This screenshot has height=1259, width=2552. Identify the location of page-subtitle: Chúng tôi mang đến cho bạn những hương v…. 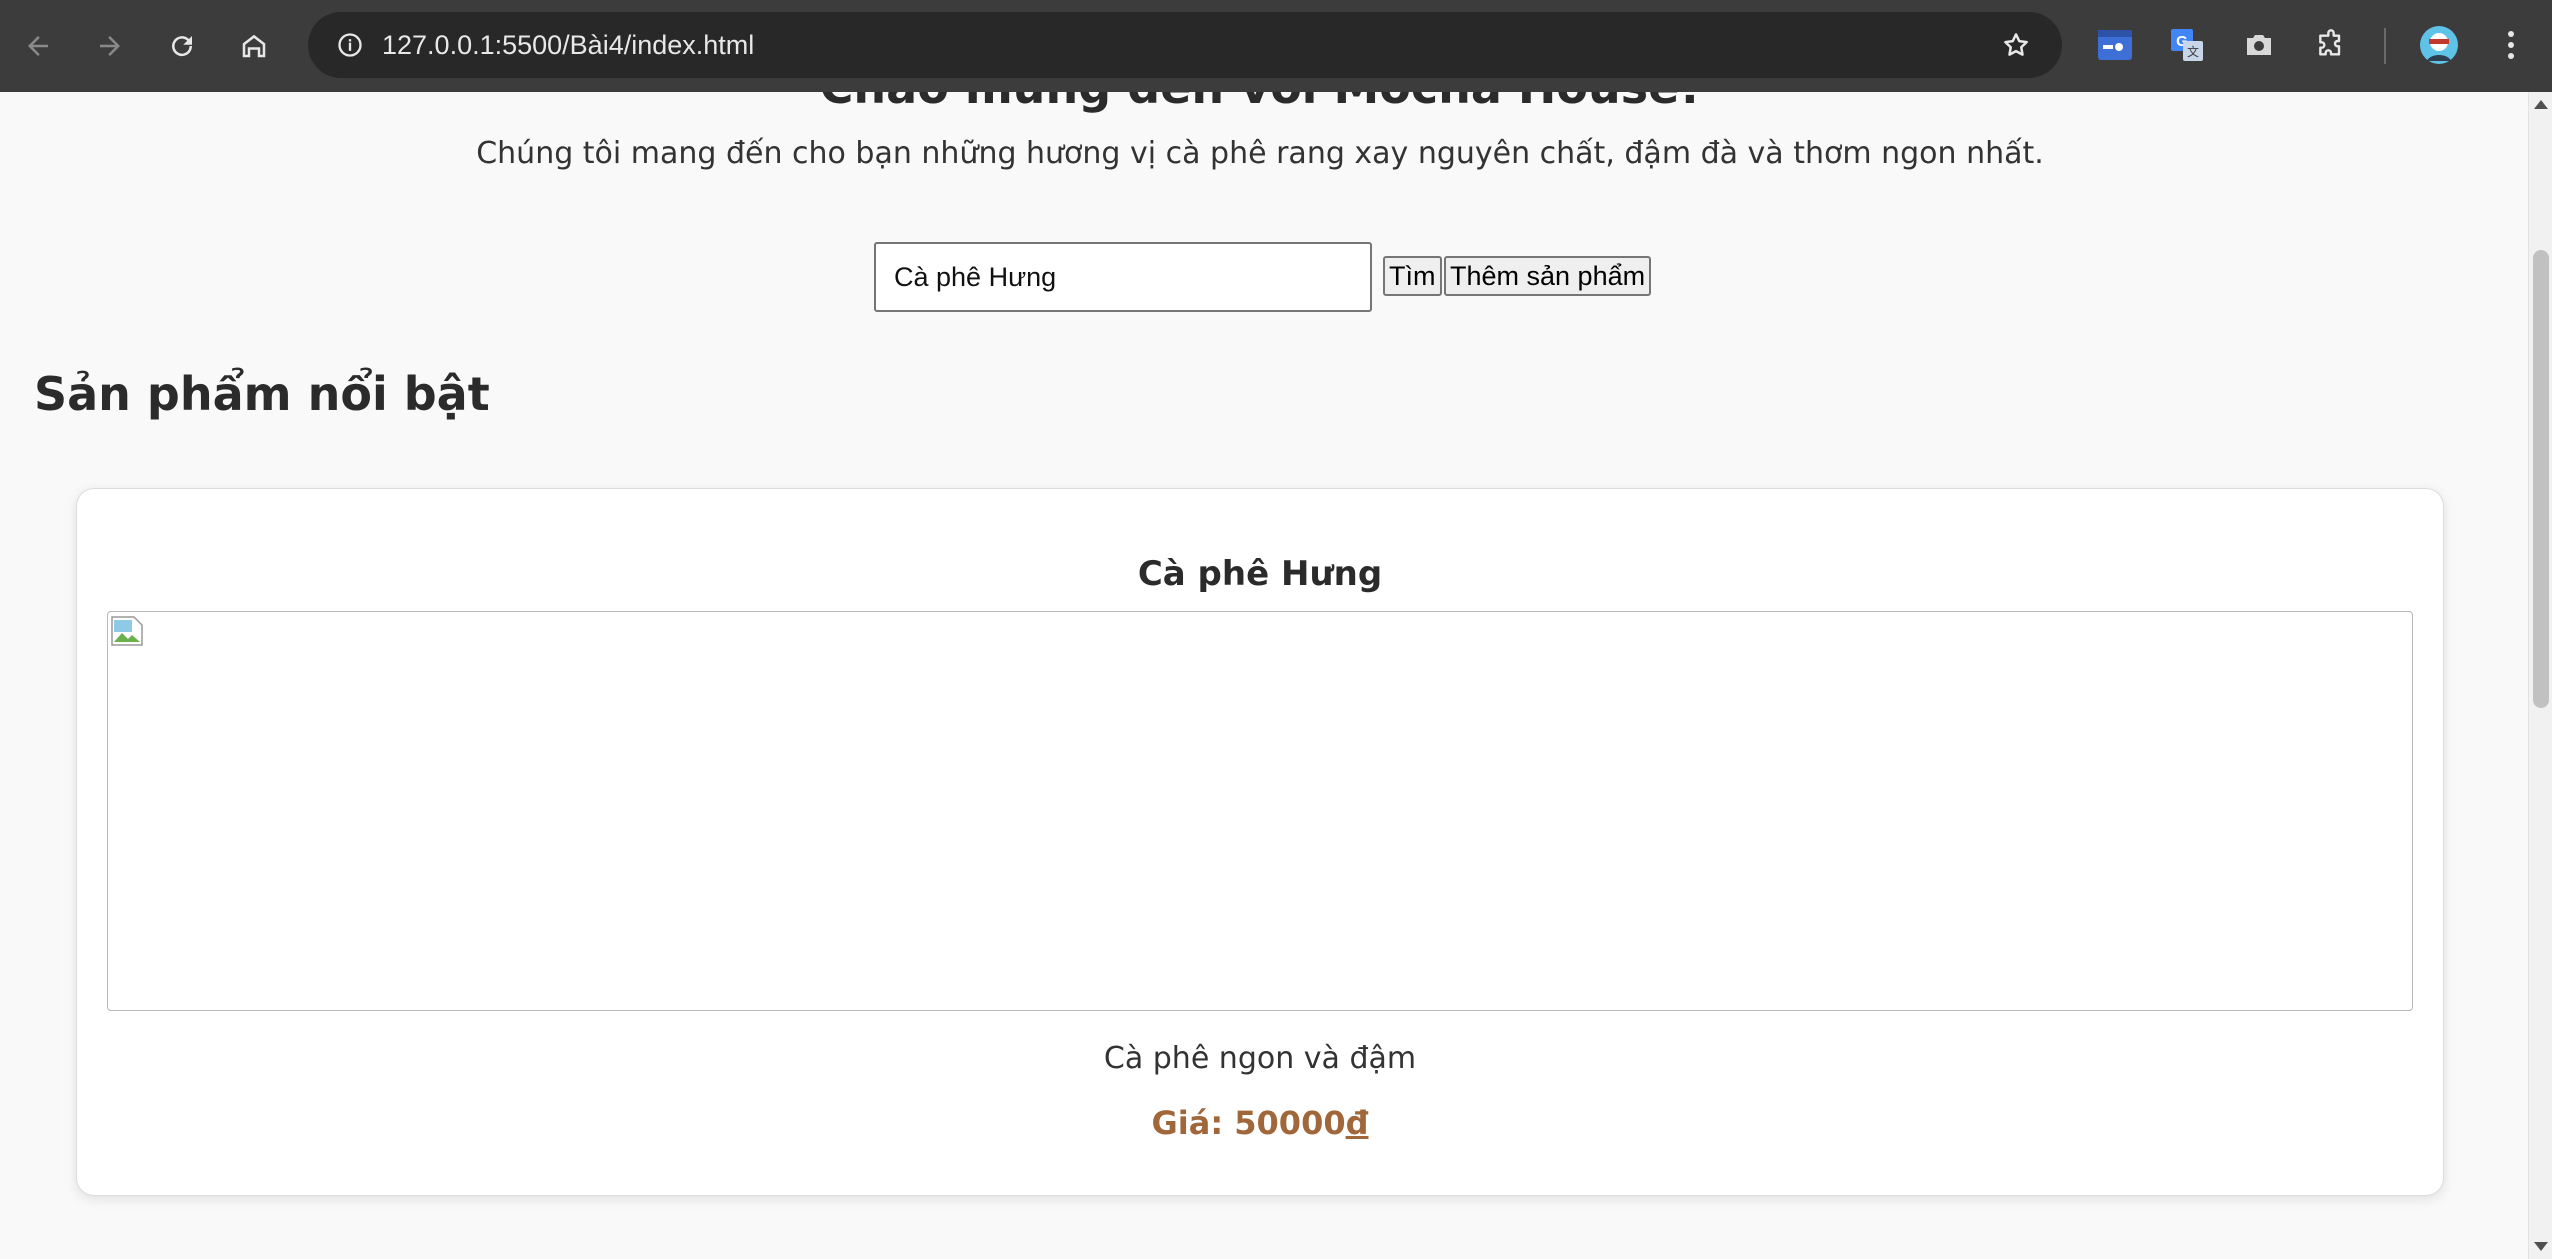
(1260, 153).